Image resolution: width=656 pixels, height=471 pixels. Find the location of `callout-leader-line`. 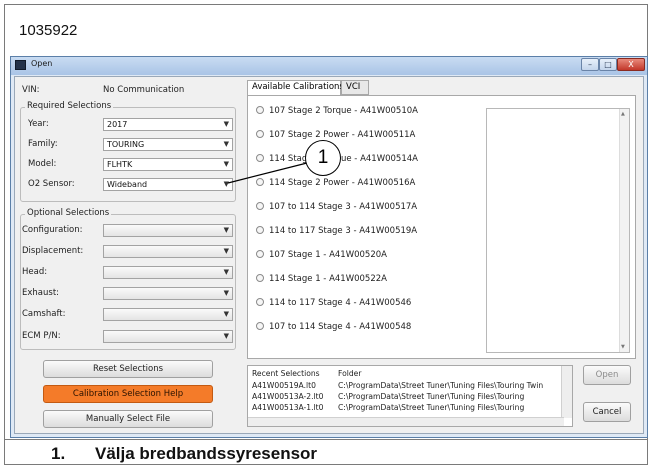

callout-leader-line is located at coordinates (267, 173).